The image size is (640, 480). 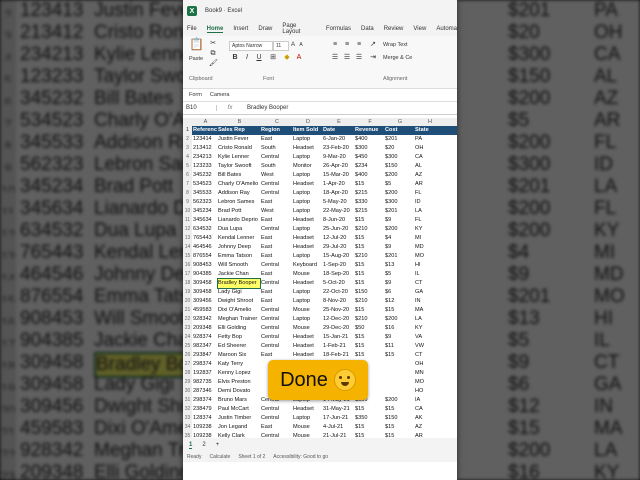 I want to click on cell: $16, so click(x=399, y=328).